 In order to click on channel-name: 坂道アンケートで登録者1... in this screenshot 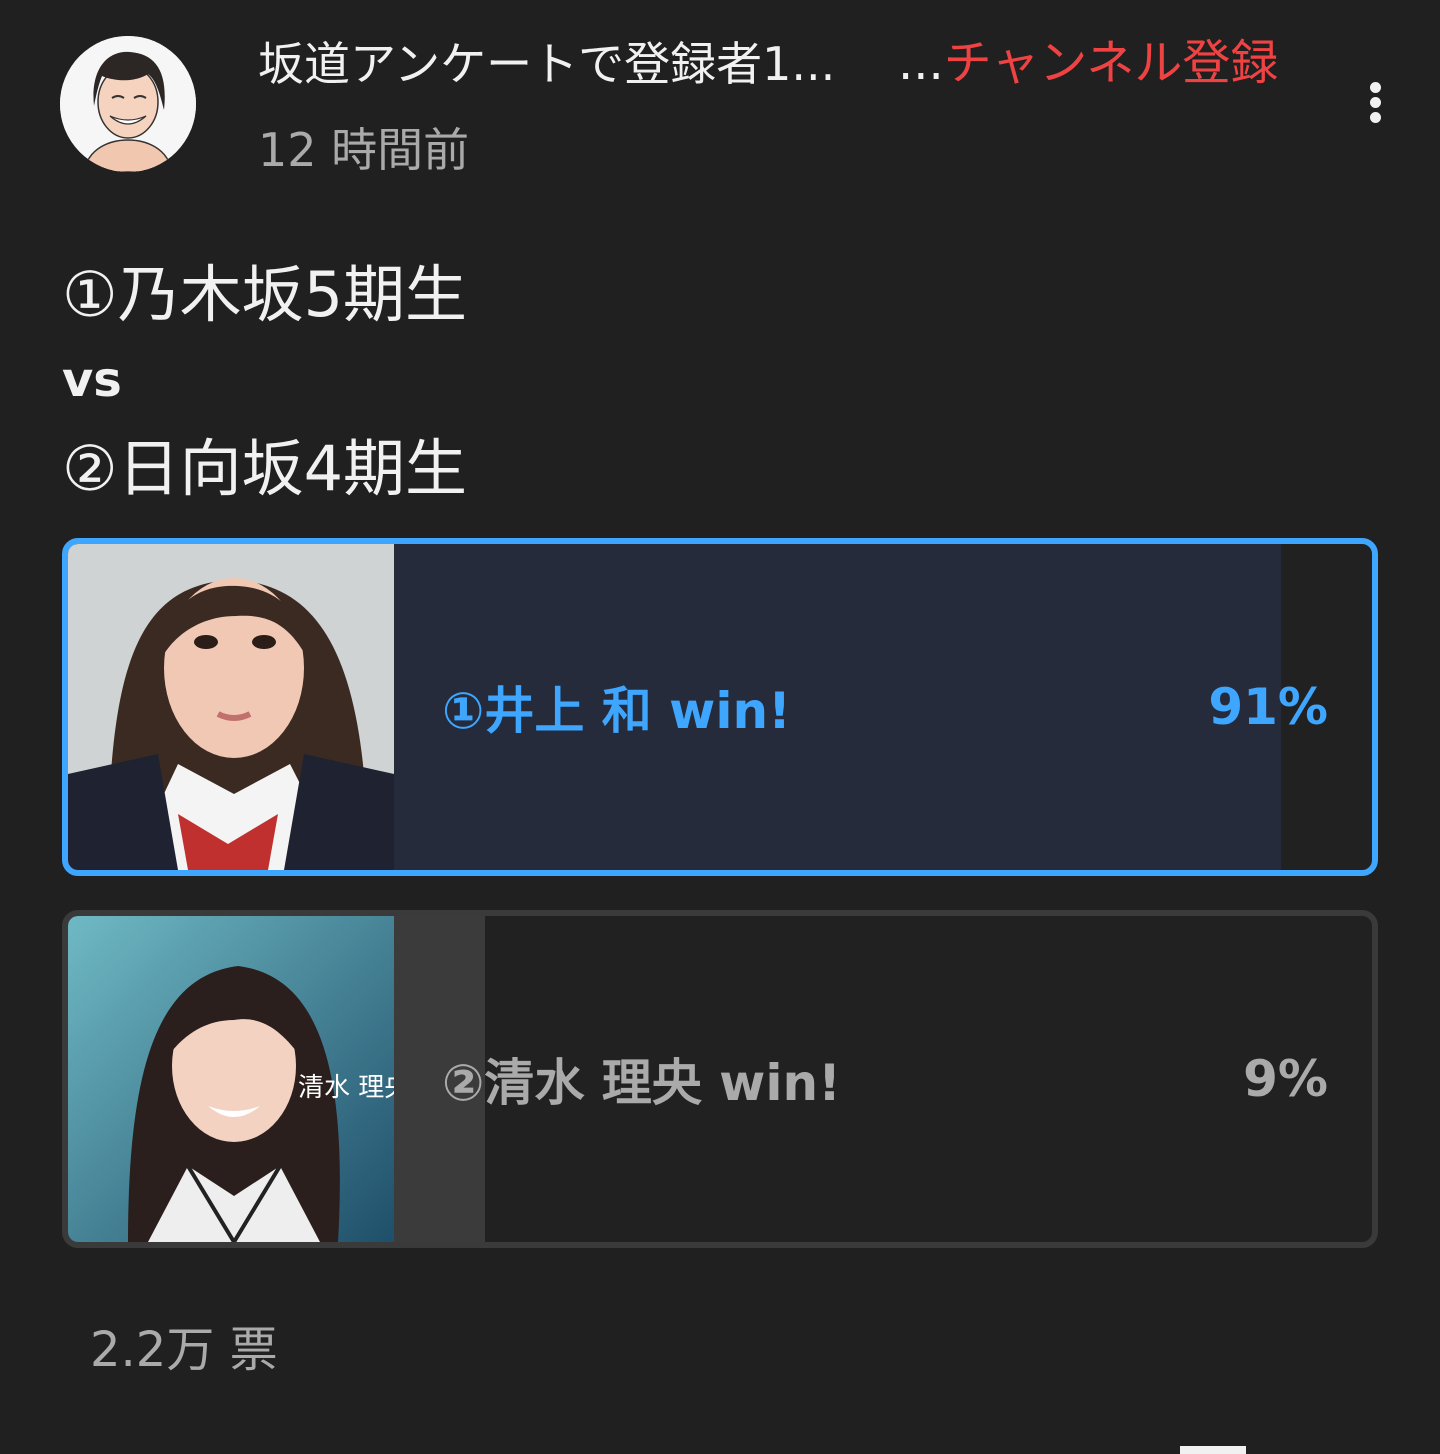, I will do `click(546, 64)`.